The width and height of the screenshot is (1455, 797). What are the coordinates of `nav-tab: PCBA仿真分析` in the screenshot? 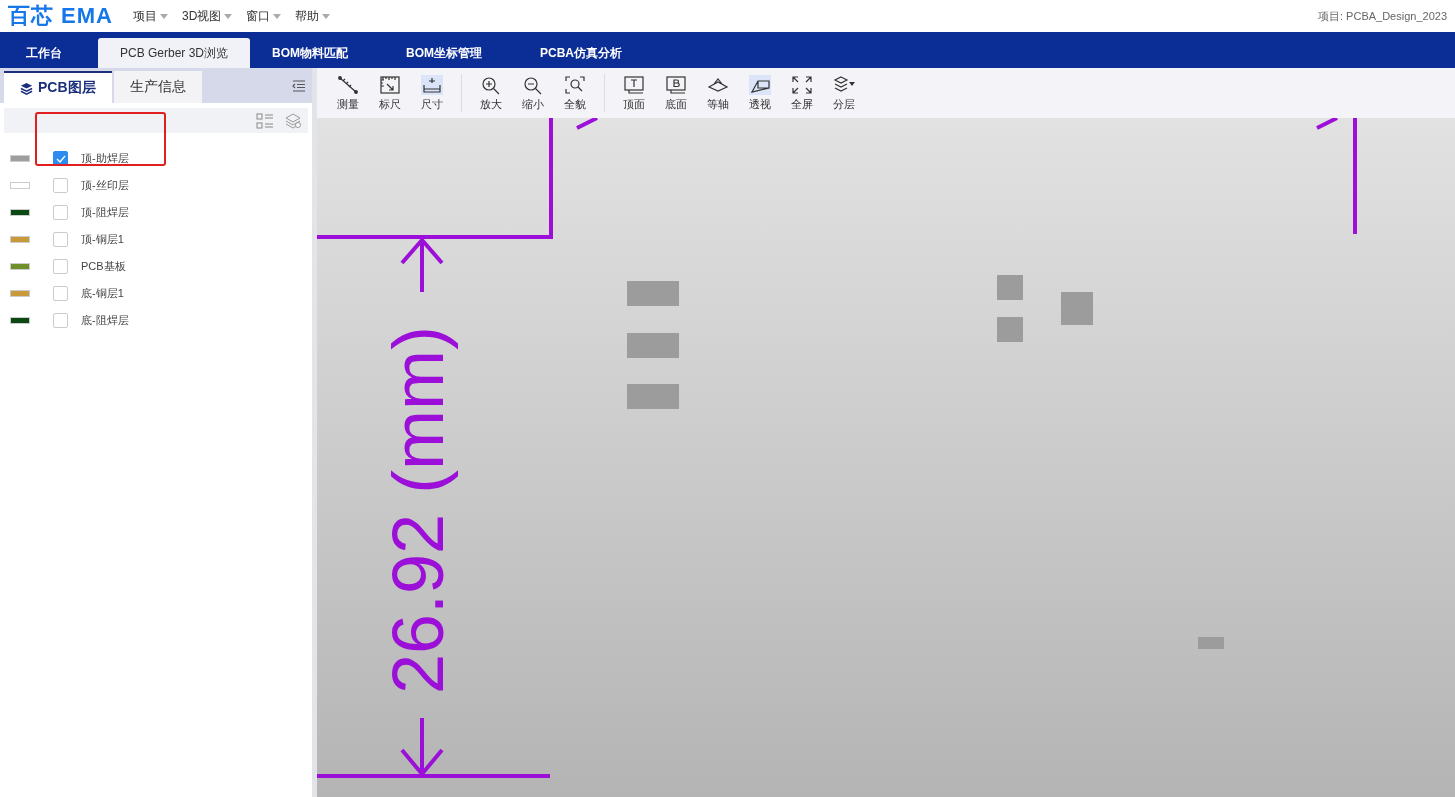 It's located at (581, 53).